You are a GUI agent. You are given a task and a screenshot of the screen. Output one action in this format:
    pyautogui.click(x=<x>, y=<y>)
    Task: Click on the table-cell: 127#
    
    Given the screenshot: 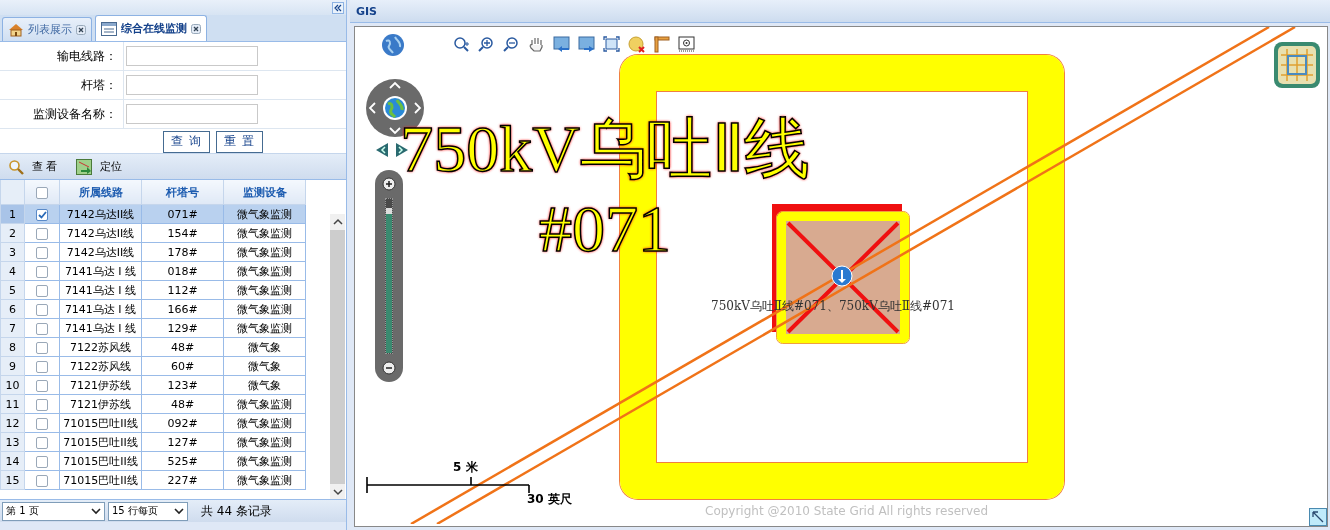 What is the action you would take?
    pyautogui.click(x=182, y=442)
    